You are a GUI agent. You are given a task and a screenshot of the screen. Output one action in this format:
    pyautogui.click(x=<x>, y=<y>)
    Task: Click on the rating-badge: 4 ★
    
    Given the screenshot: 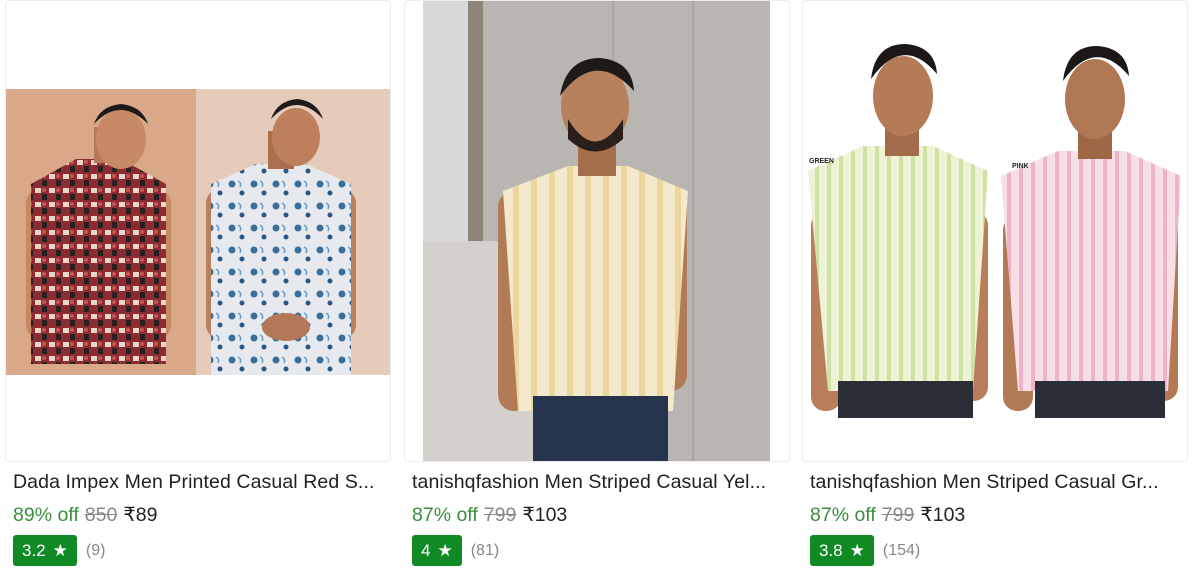 What is the action you would take?
    pyautogui.click(x=437, y=550)
    